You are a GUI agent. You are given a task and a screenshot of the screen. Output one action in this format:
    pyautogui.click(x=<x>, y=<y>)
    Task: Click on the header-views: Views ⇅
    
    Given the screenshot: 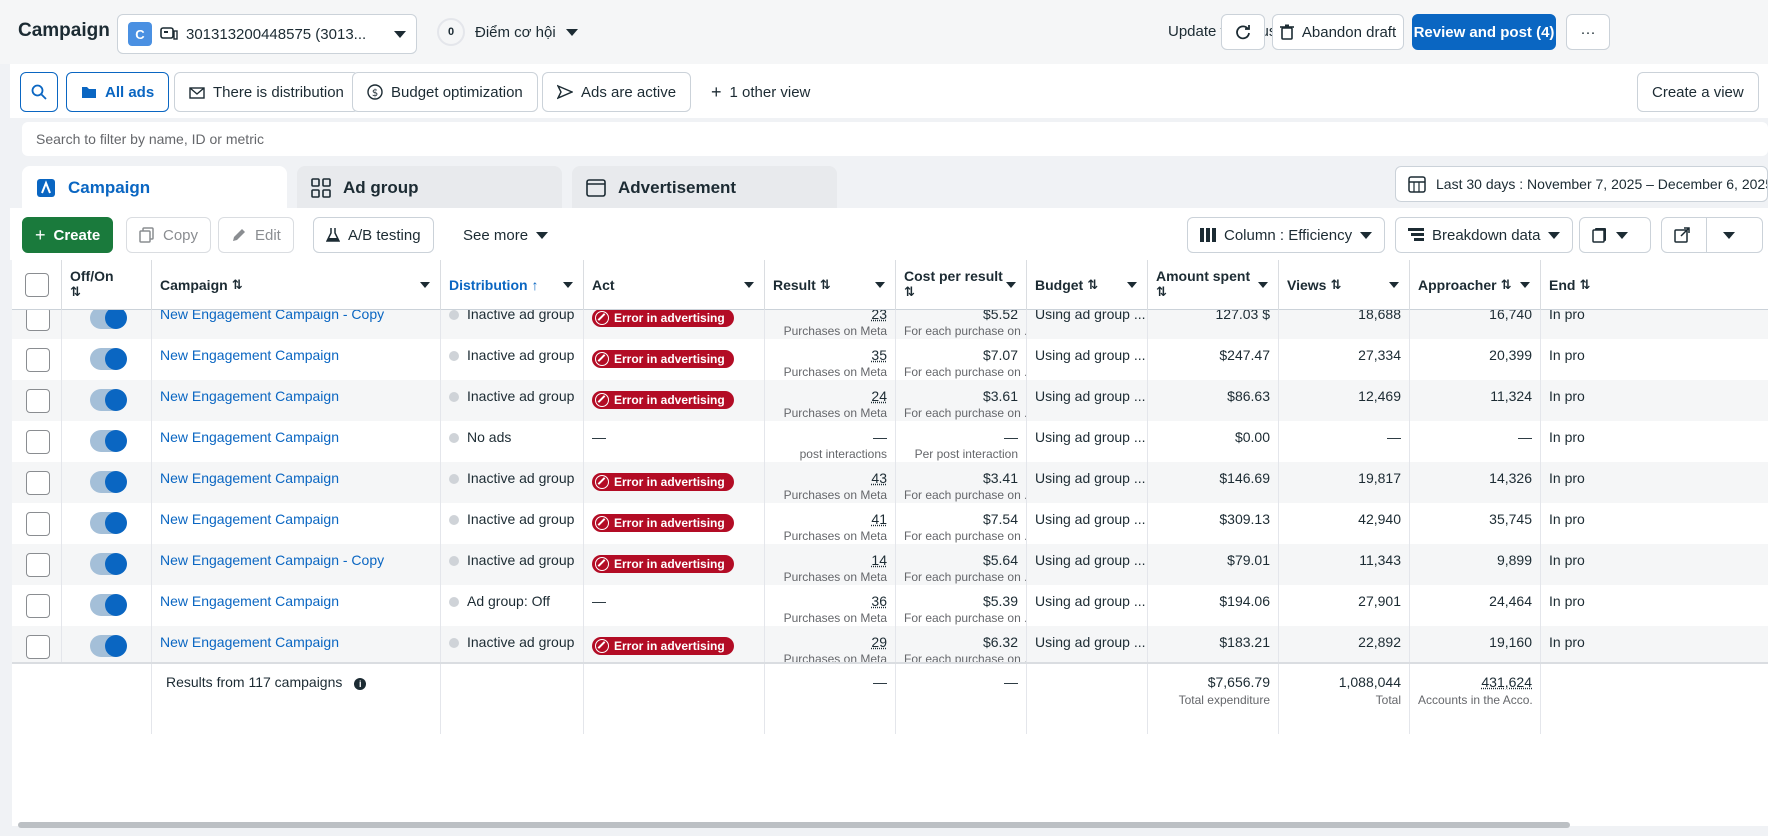 What is the action you would take?
    pyautogui.click(x=1344, y=285)
    